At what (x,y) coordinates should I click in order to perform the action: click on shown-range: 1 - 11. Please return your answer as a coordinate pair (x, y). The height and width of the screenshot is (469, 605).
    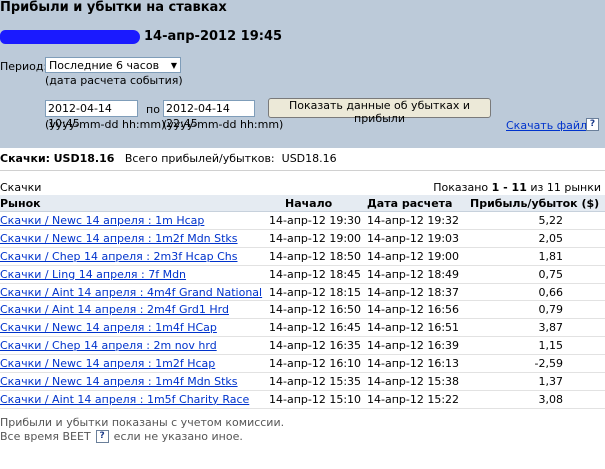
    Looking at the image, I should click on (509, 187).